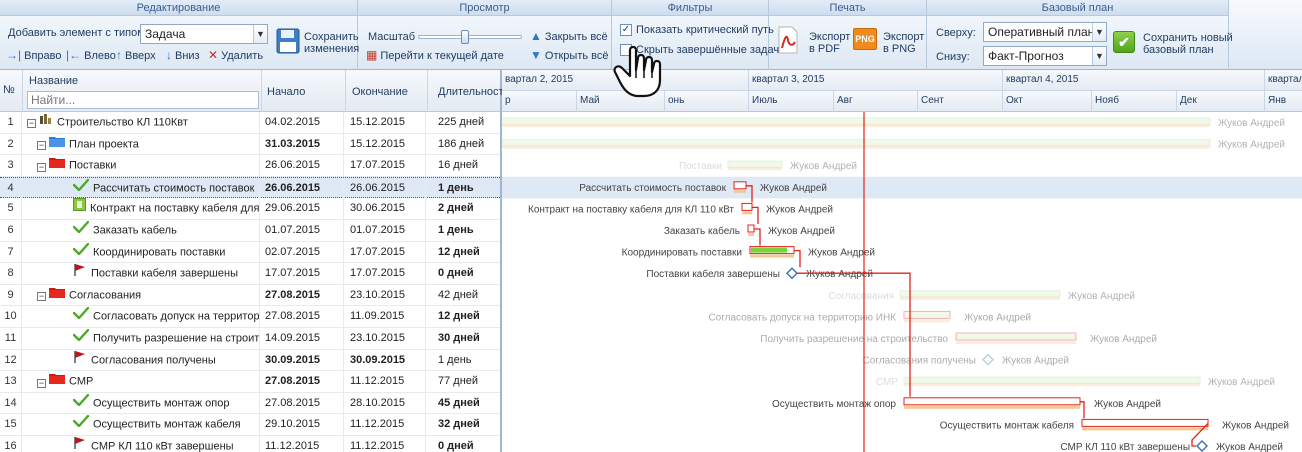  What do you see at coordinates (1045, 56) in the screenshot?
I see `baseline-bottom-select: Факт-Прогноз ▼` at bounding box center [1045, 56].